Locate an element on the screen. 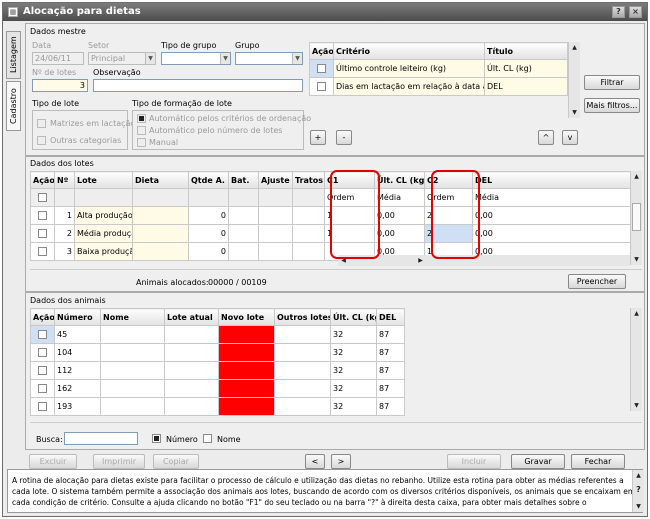  criteria-header-criterio: Critério is located at coordinates (409, 51).